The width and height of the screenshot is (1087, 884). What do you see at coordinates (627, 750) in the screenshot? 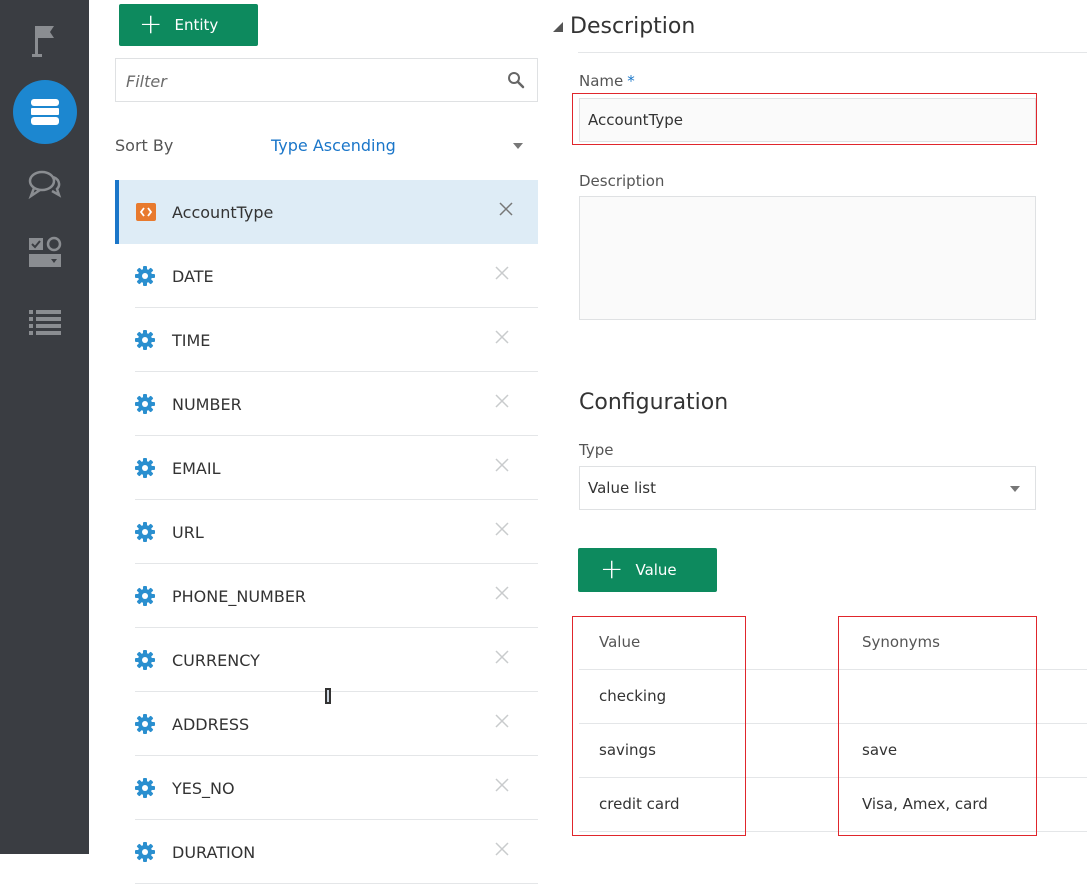
I see `value-cell: savings` at bounding box center [627, 750].